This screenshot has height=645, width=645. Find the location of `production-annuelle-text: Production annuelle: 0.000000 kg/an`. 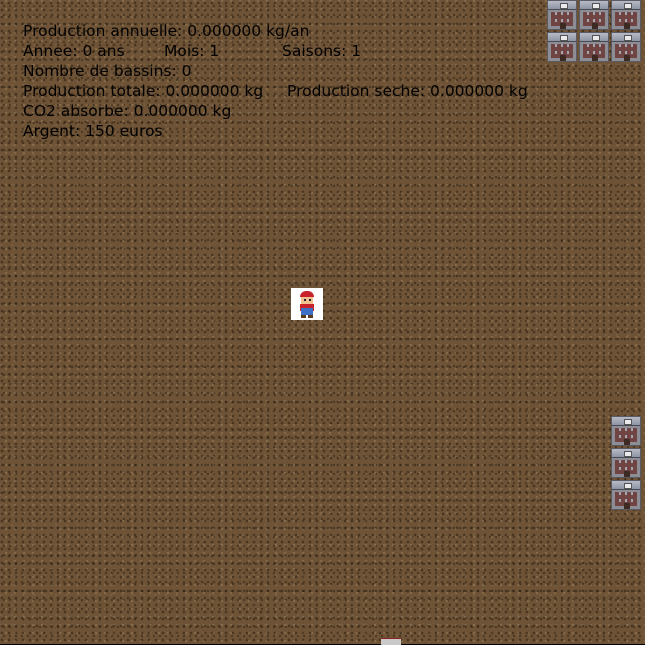

production-annuelle-text: Production annuelle: 0.000000 kg/an is located at coordinates (166, 31).